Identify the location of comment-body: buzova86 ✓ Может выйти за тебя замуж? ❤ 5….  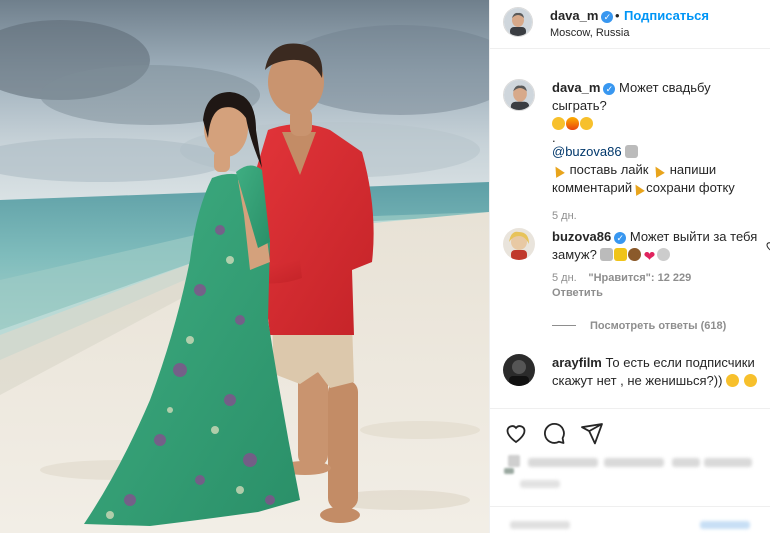
(659, 263).